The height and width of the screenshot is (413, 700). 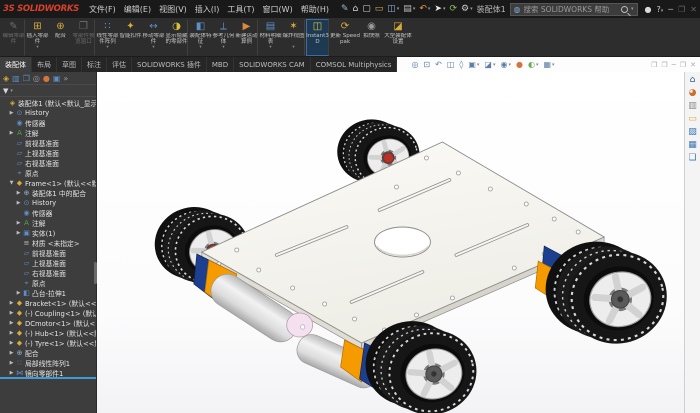 I want to click on tree-item-dcmotor: ▶ ◆ DCmotor<1> (默认<<默, so click(x=48, y=323).